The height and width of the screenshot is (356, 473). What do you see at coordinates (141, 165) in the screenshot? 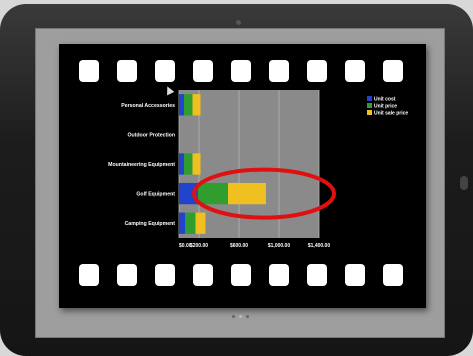
I see `category-label: Mountaineering Equipment` at bounding box center [141, 165].